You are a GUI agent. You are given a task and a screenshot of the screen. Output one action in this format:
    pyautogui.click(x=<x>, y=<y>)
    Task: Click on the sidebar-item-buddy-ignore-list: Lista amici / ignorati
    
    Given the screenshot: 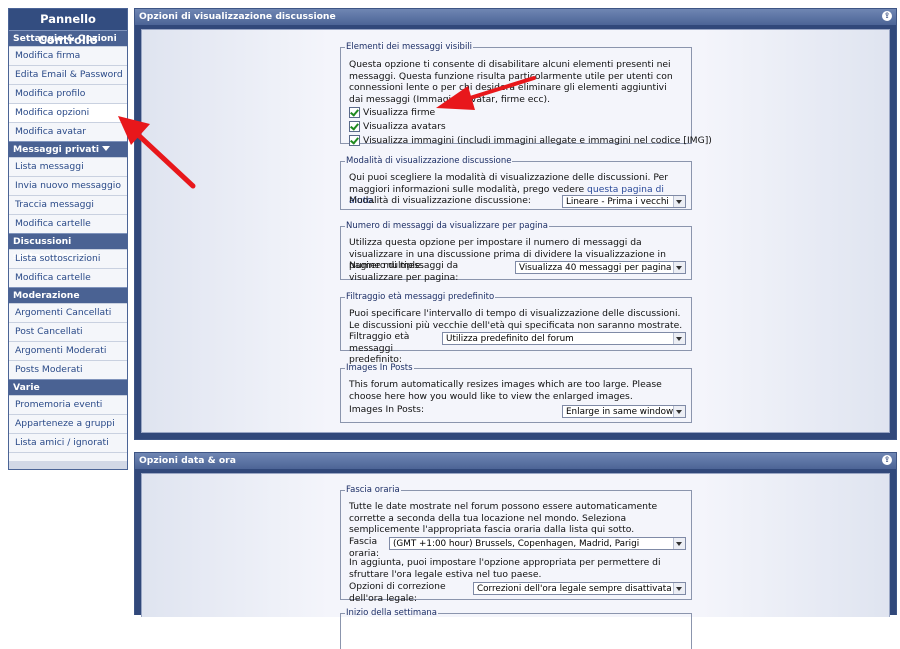 What is the action you would take?
    pyautogui.click(x=68, y=442)
    